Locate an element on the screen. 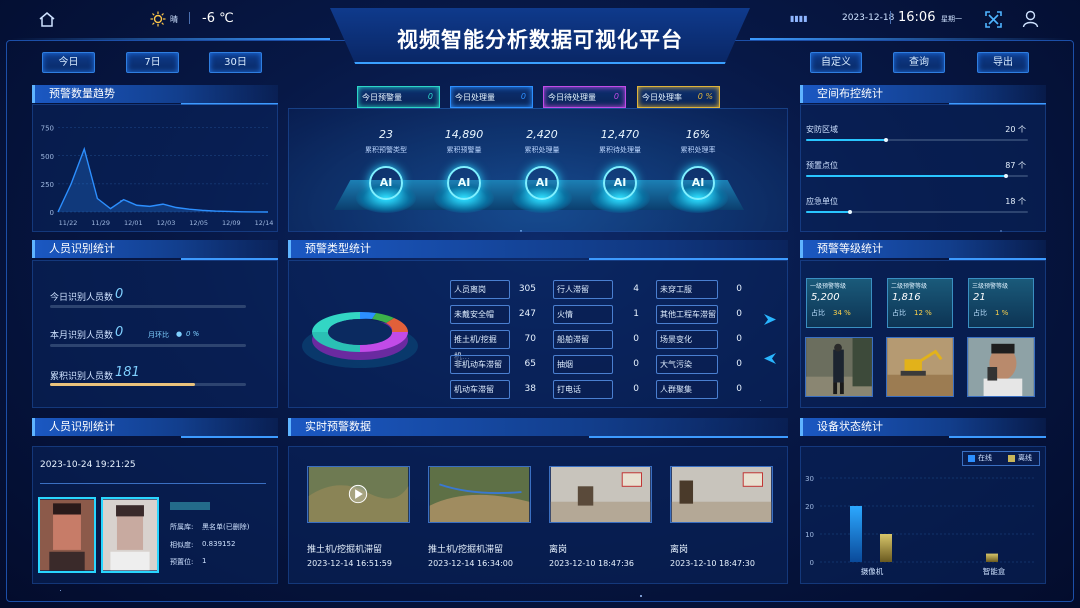  weekday-text: 星期一 is located at coordinates (951, 19).